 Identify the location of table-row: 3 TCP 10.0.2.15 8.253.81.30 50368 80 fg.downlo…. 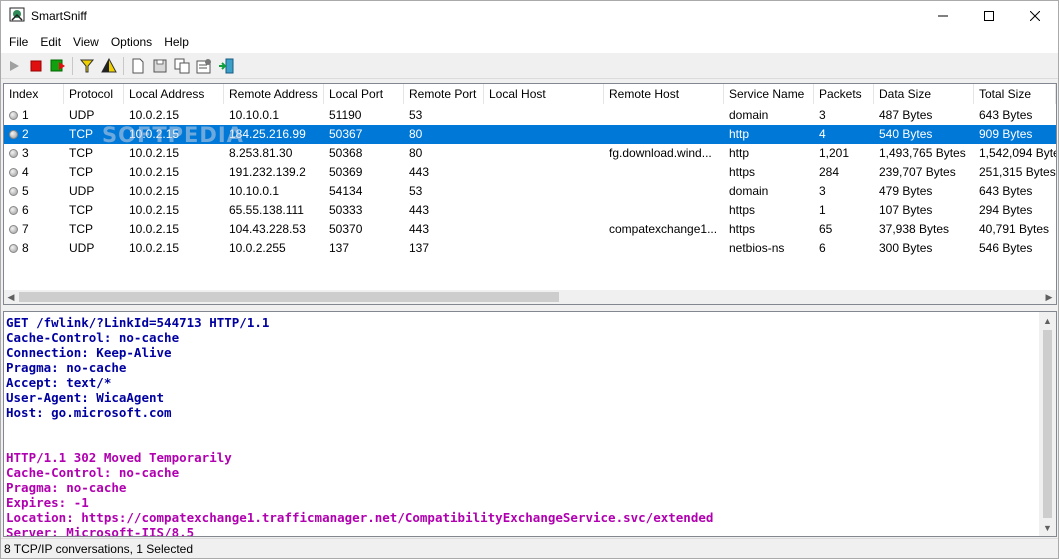
(530, 153).